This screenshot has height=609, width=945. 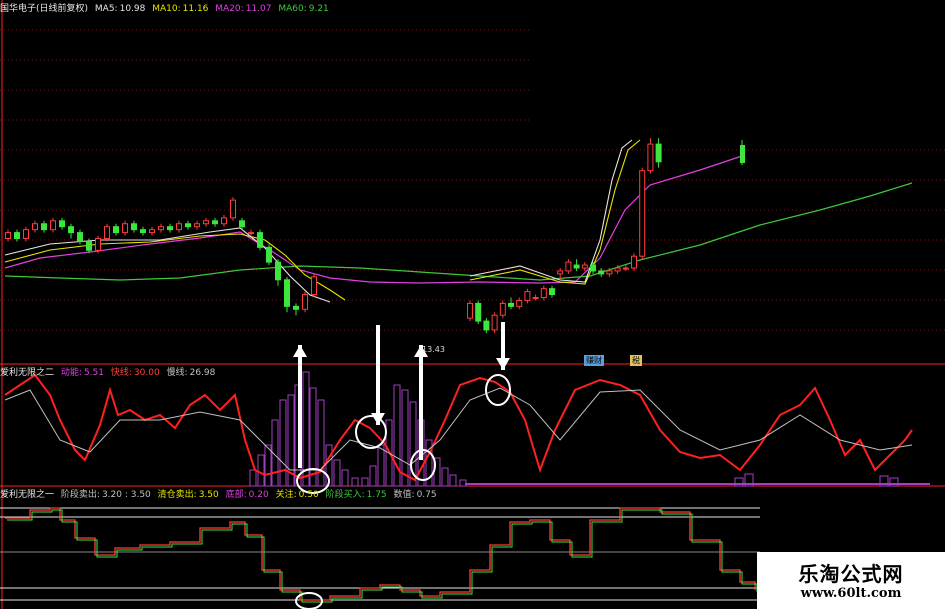 I want to click on up-arrow-head, so click(x=300, y=351).